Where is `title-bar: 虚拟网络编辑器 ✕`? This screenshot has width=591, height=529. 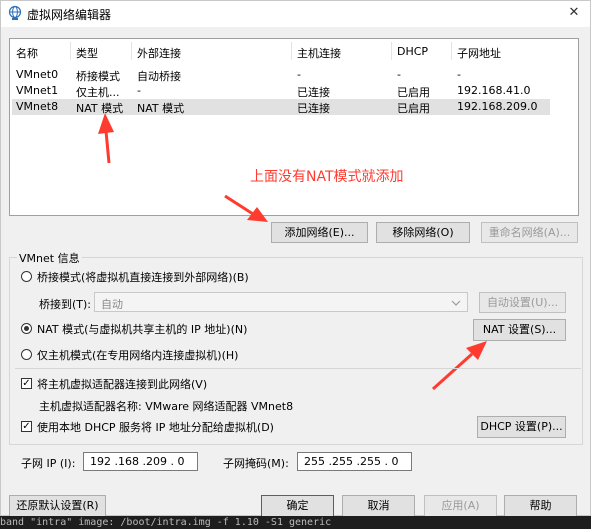
title-bar: 虚拟网络编辑器 ✕ is located at coordinates (295, 14).